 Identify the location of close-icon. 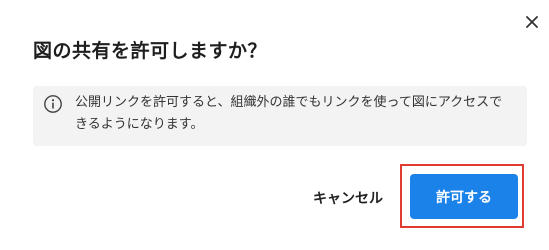
(532, 22).